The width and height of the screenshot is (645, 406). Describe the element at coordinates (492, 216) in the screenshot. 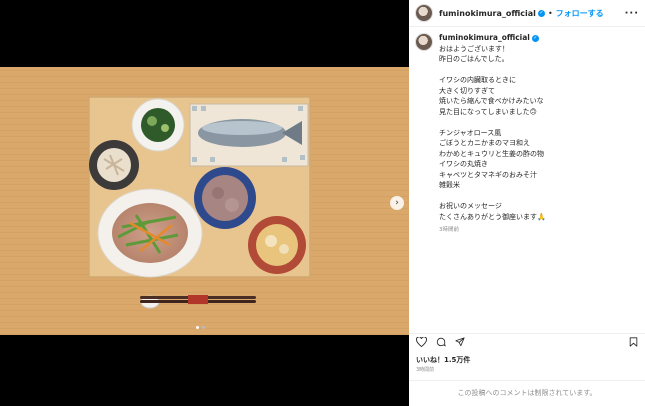

I see `caption-line: たくさんありがとう御座います🙏` at that location.